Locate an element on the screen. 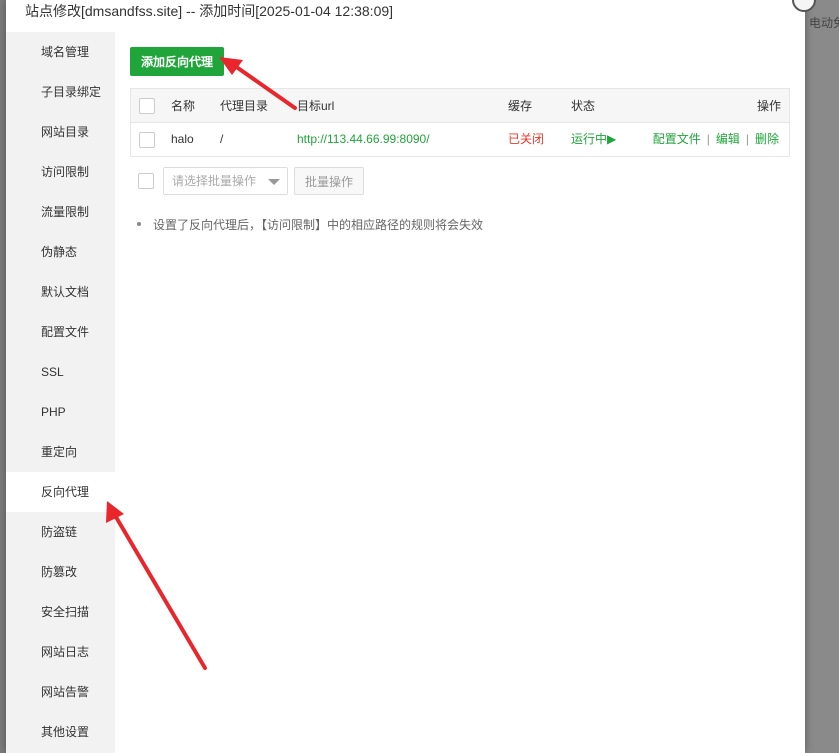  table-header: 名称 代理目录 目标url 缓存 状态 操作 is located at coordinates (460, 106).